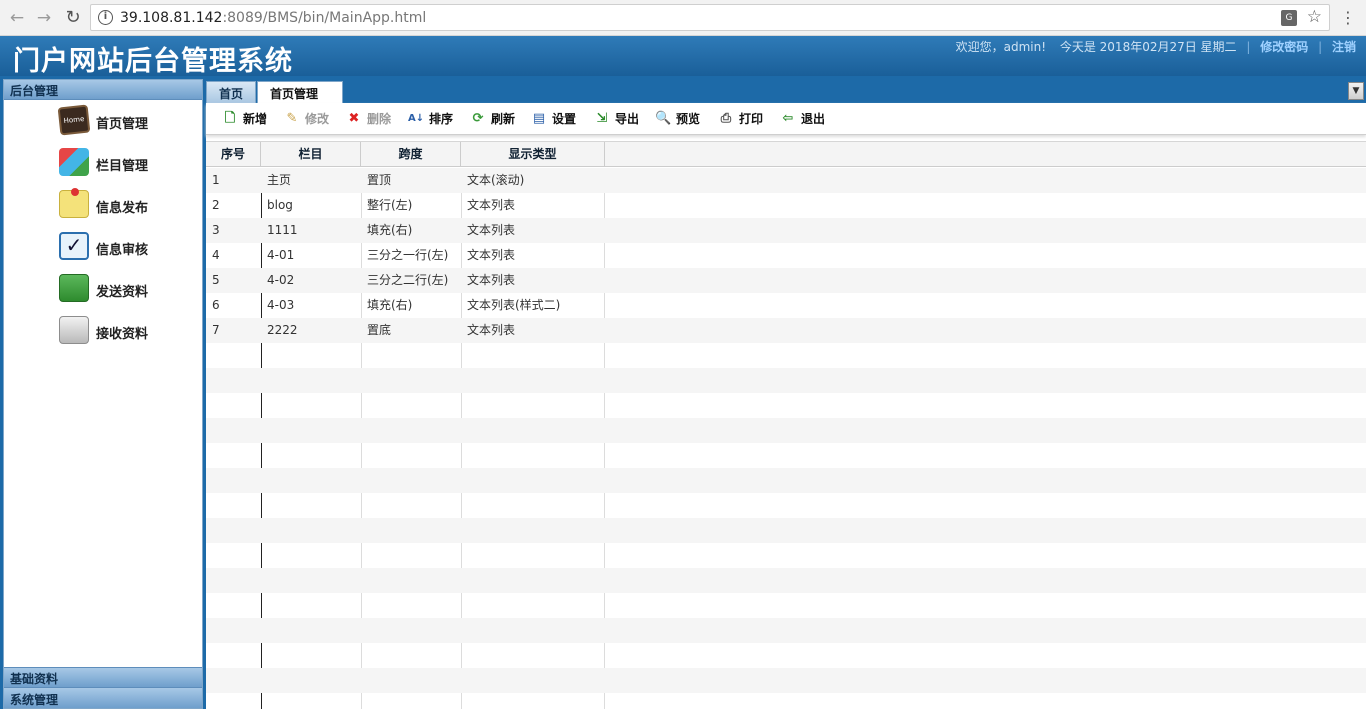  What do you see at coordinates (786, 255) in the screenshot?
I see `table-row: 4 4-01 三分之一行(左) 文本列表` at bounding box center [786, 255].